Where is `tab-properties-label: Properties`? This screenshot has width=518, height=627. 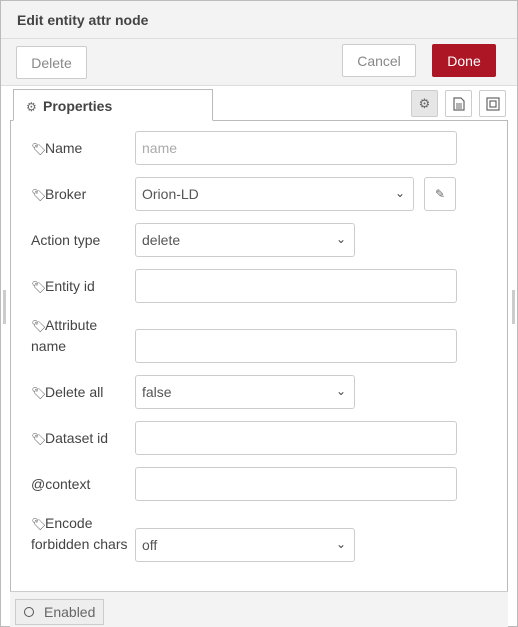 tab-properties-label: Properties is located at coordinates (78, 106).